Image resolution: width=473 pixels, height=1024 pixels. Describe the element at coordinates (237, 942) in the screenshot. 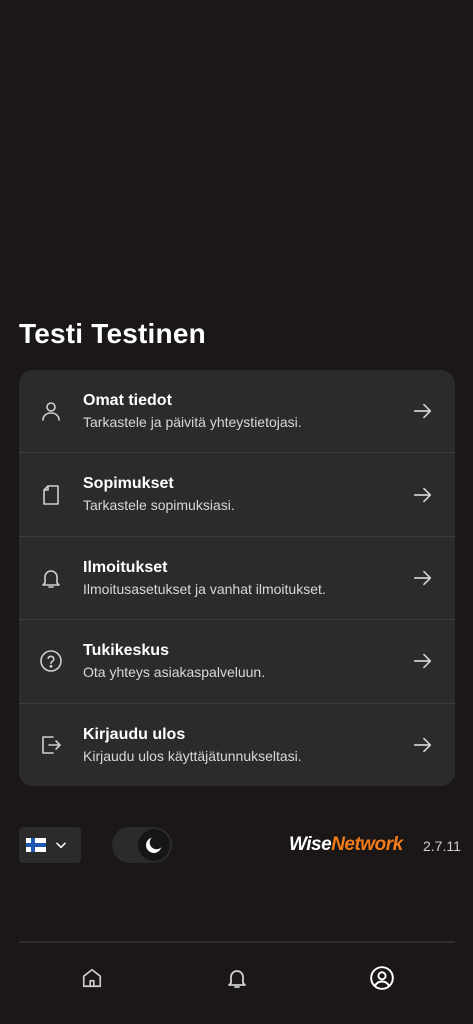

I see `bottom-nav-divider` at that location.